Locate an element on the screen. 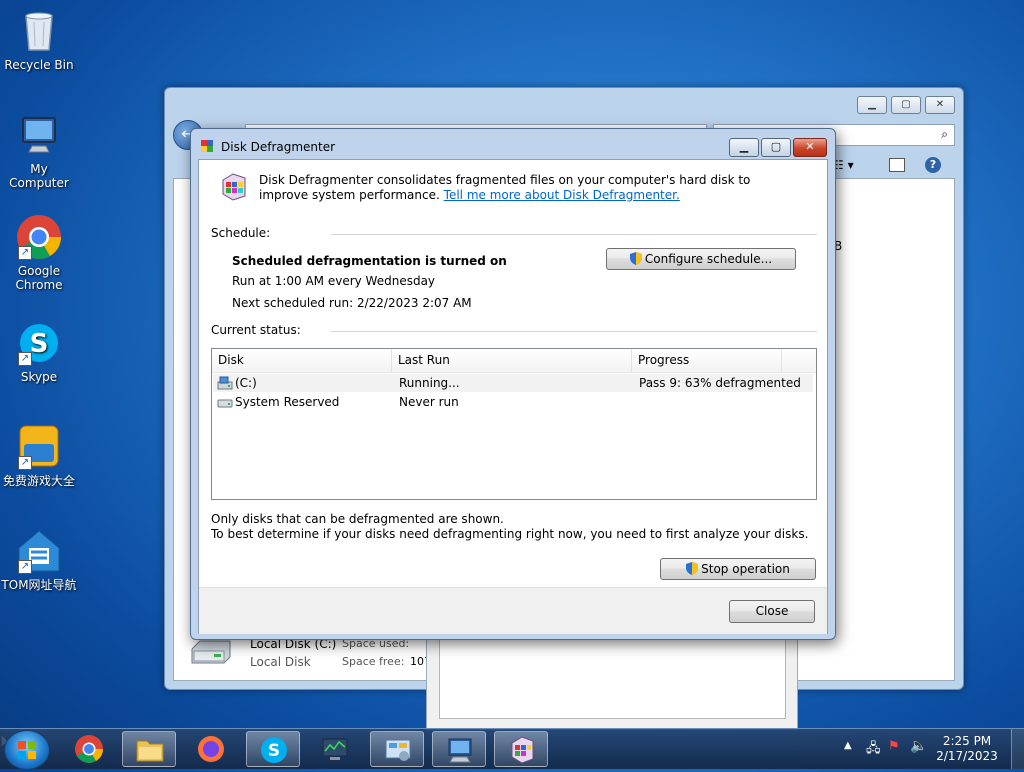 This screenshot has width=1024, height=772. desktop-icon-label: TOM网址导航 is located at coordinates (39, 585).